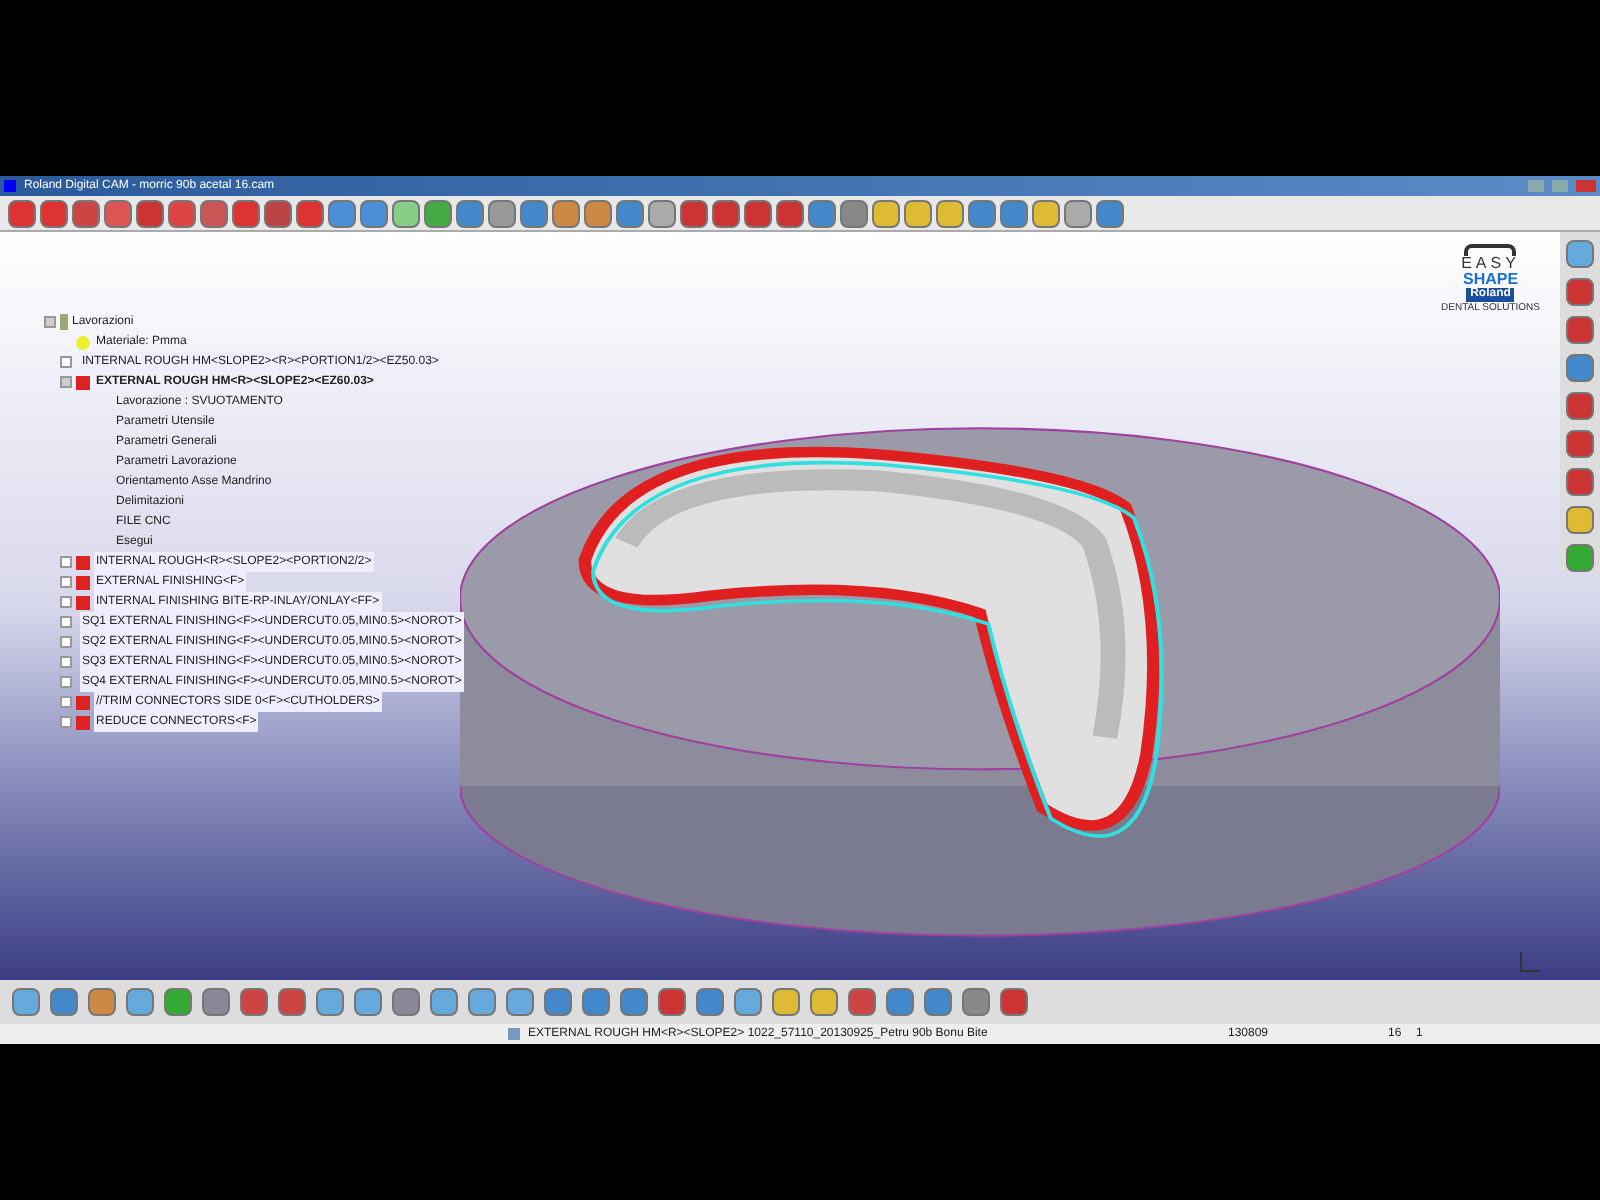 The width and height of the screenshot is (1600, 1200). I want to click on logo-text: SHAPE, so click(1490, 280).